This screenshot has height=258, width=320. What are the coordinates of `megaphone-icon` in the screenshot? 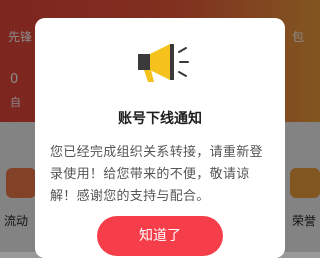 It's located at (163, 63).